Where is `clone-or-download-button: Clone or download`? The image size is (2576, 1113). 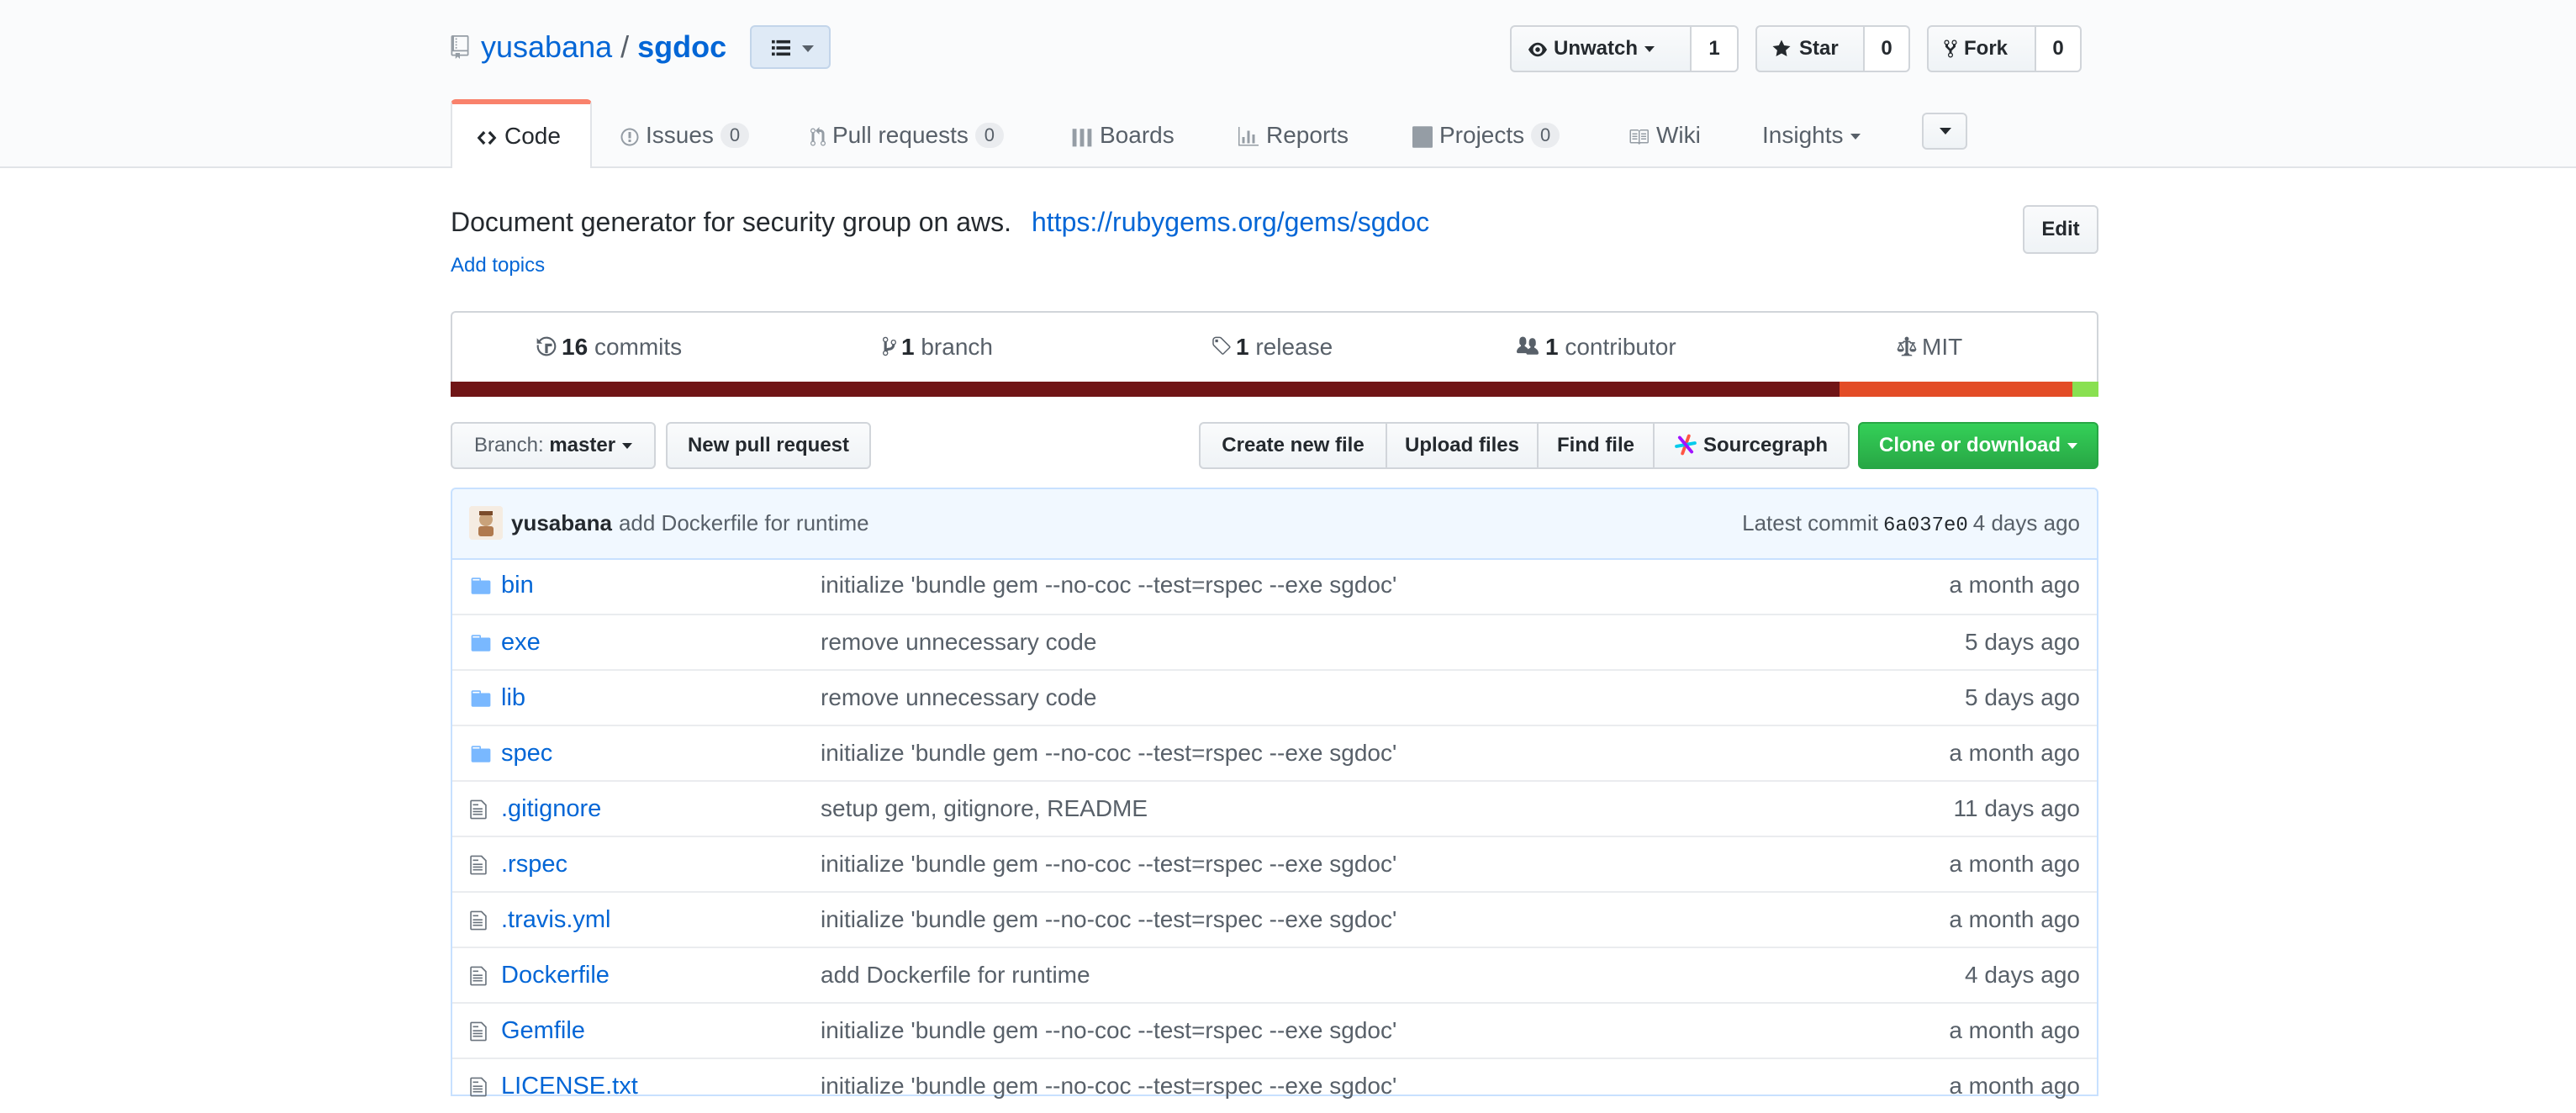 clone-or-download-button: Clone or download is located at coordinates (1978, 446).